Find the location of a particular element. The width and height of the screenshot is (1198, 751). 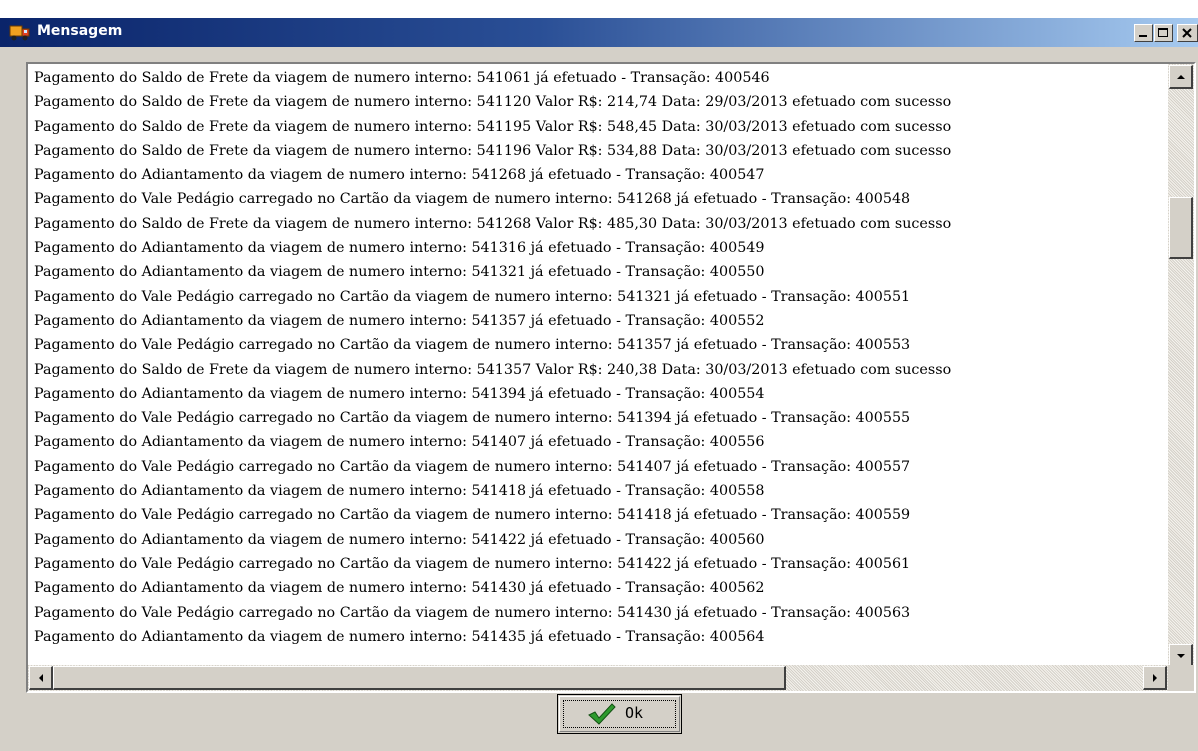

minimize-icon is located at coordinates (1143, 36).